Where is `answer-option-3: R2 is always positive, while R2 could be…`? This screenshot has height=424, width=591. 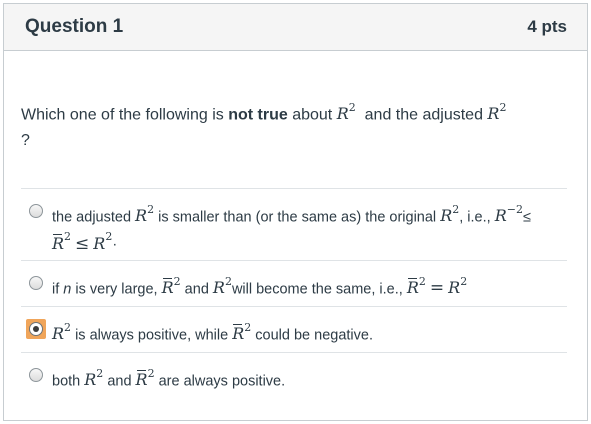 answer-option-3: R2 is always positive, while R2 could be… is located at coordinates (294, 329).